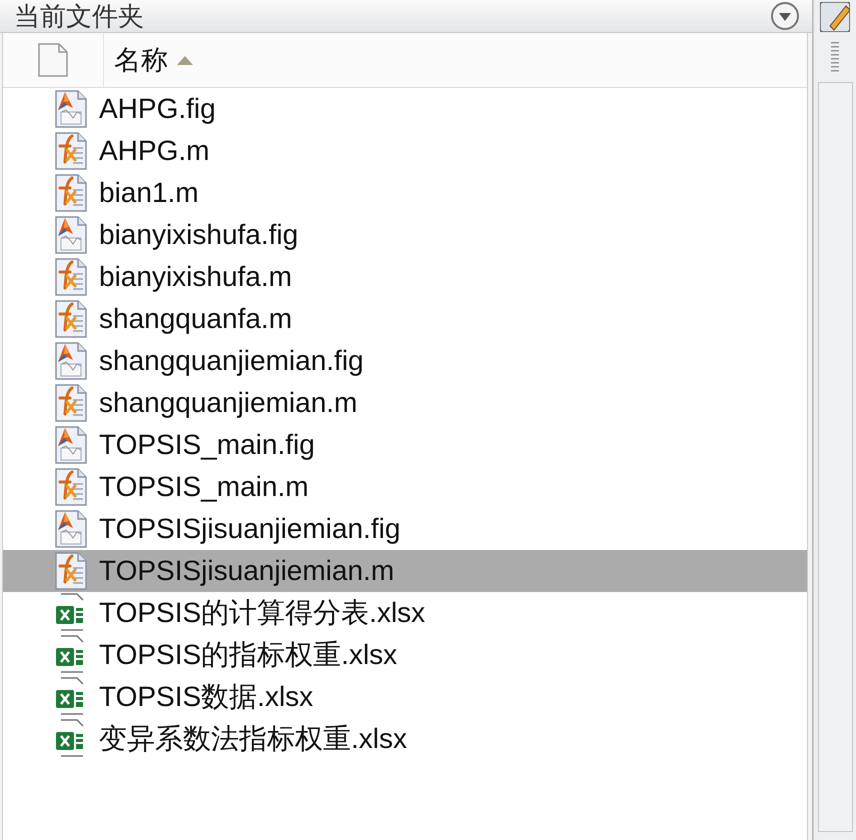  What do you see at coordinates (405, 151) in the screenshot?
I see `file-row: AHPG.m` at bounding box center [405, 151].